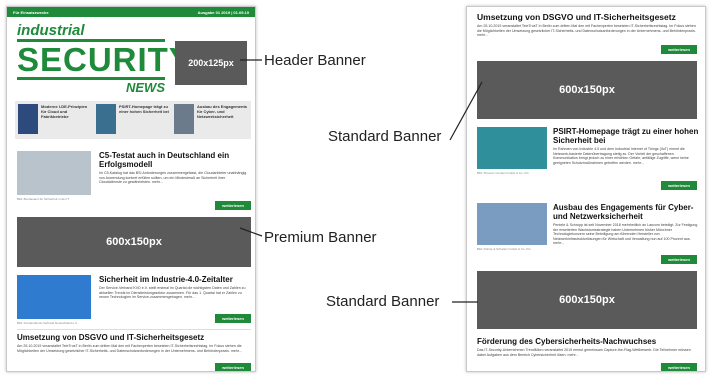 The image size is (710, 379). Describe the element at coordinates (466, 111) in the screenshot. I see `standard-banner-1-pointer` at that location.